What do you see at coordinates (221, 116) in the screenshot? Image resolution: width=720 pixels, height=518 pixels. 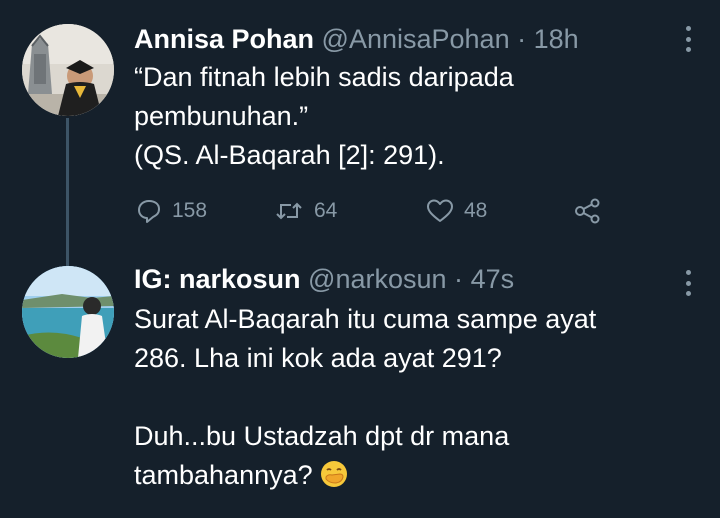 I see `tweet-text-line: pembunuhan.”` at bounding box center [221, 116].